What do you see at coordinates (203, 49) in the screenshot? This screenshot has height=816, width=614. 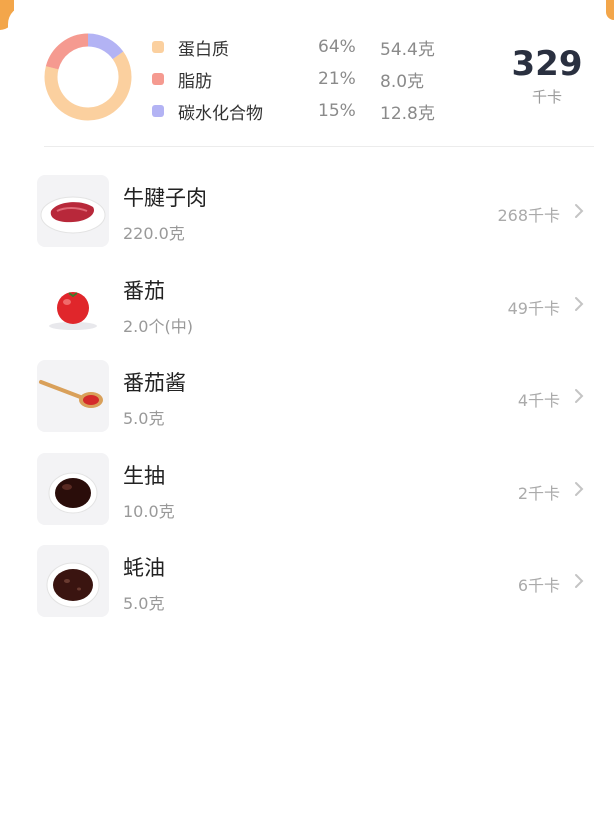 I see `macro-name: 蛋白质` at bounding box center [203, 49].